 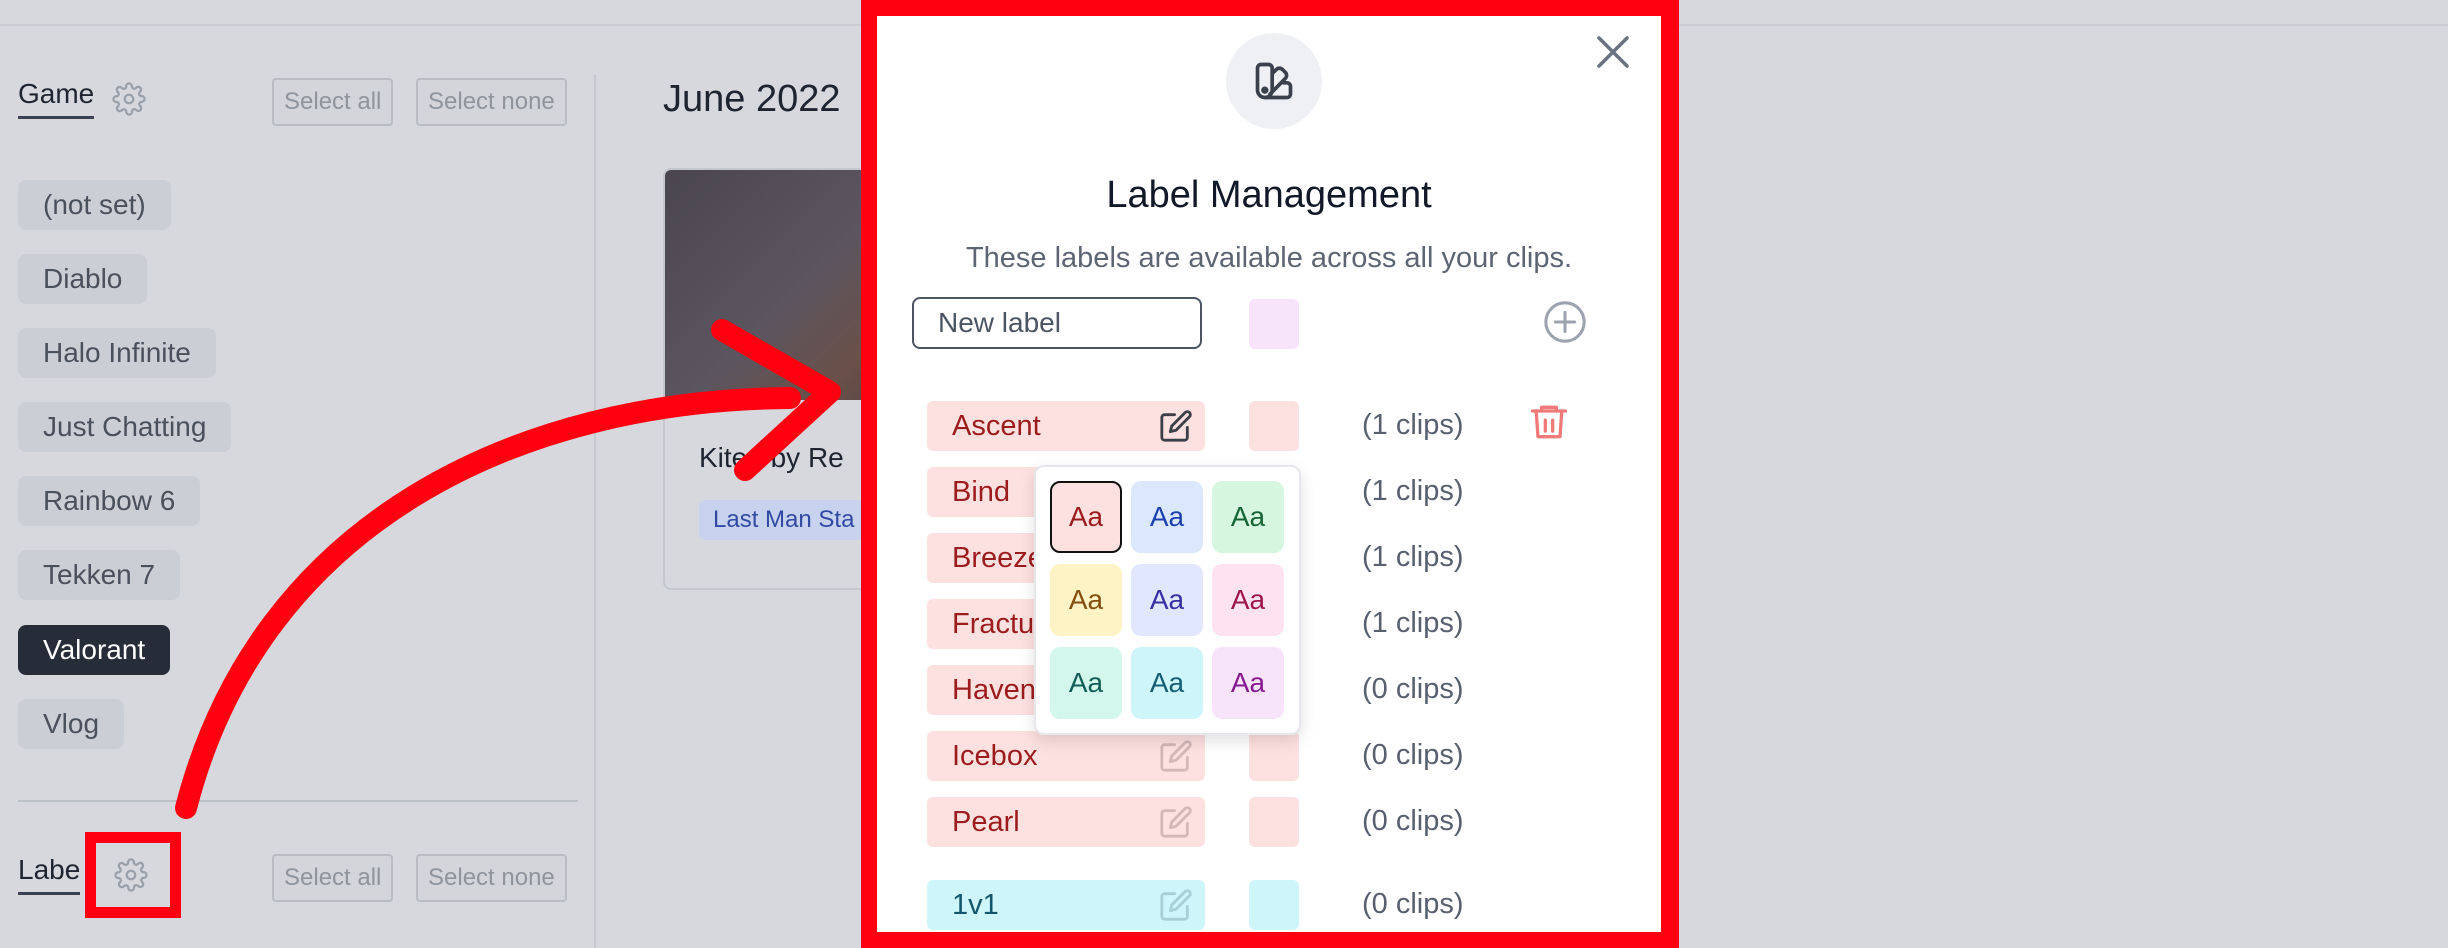 I want to click on sidebar-divider, so click(x=298, y=801).